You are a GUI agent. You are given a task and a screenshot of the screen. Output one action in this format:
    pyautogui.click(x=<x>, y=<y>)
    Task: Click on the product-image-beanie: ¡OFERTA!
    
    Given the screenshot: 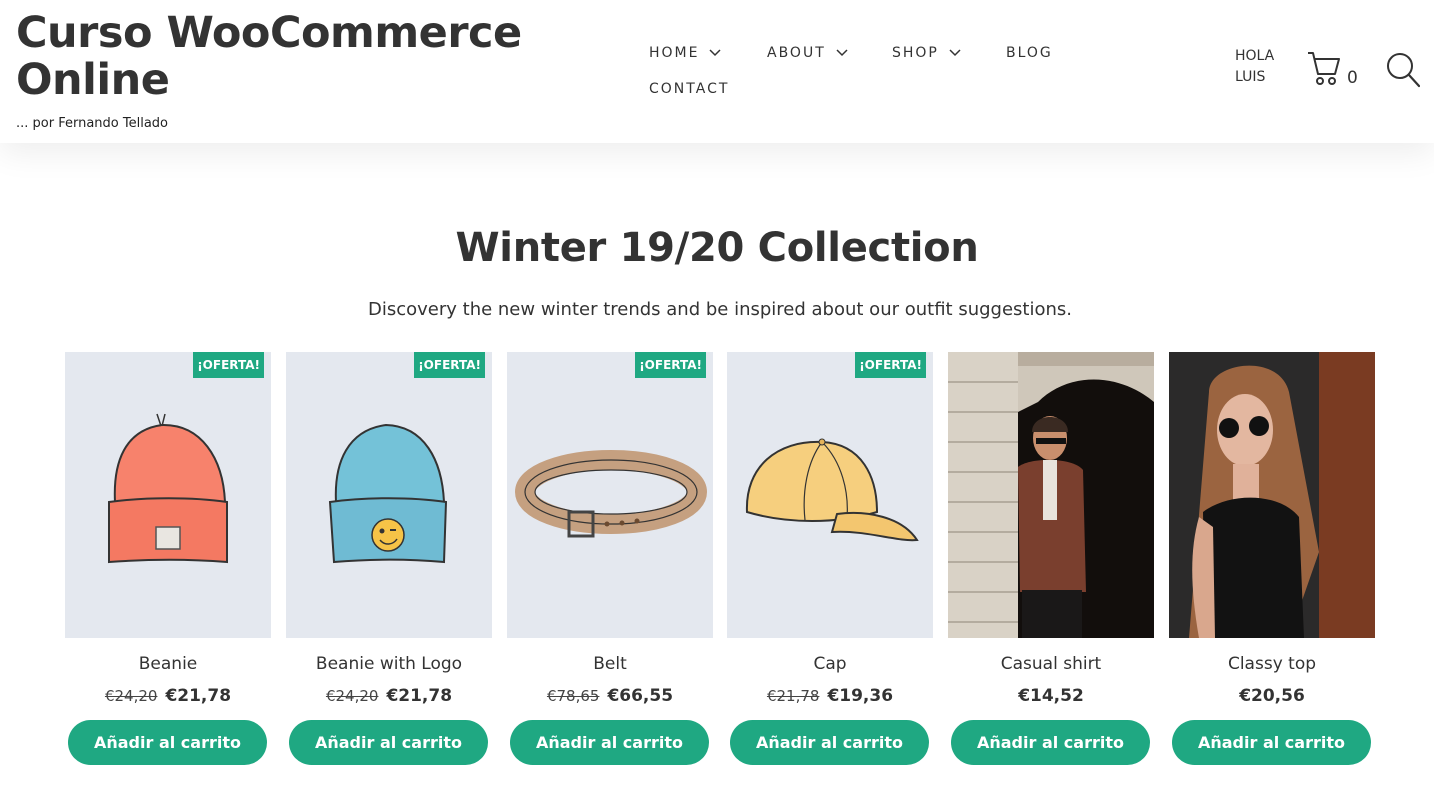 What is the action you would take?
    pyautogui.click(x=168, y=495)
    